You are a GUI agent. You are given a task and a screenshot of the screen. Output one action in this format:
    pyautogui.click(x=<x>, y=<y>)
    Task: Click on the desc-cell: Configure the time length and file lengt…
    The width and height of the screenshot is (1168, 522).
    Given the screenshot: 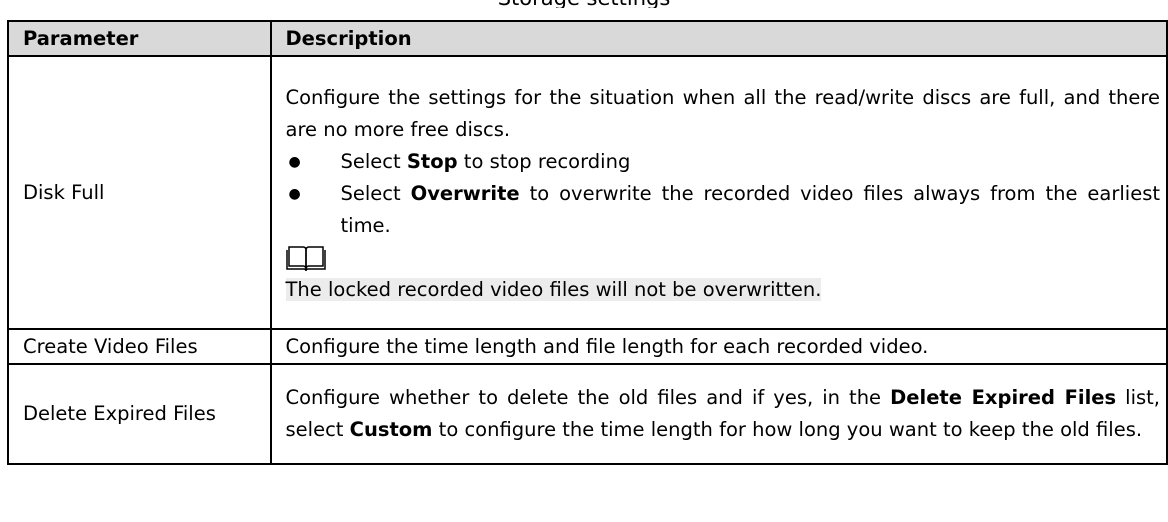 What is the action you would take?
    pyautogui.click(x=718, y=346)
    